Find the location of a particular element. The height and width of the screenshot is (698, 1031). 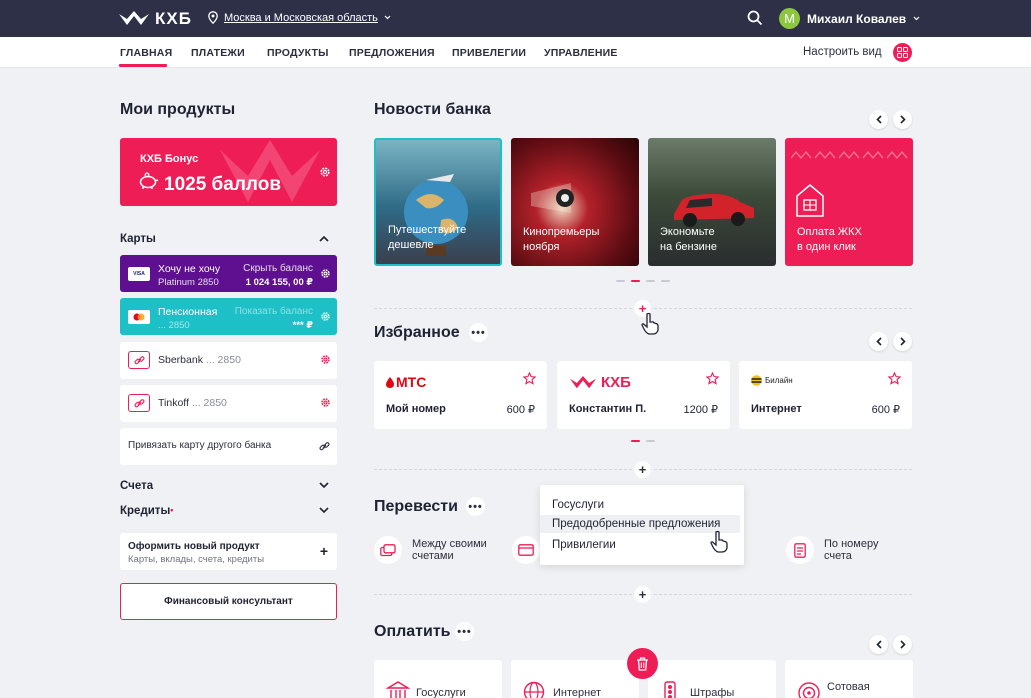

favorites-more-button: ••• is located at coordinates (478, 332).